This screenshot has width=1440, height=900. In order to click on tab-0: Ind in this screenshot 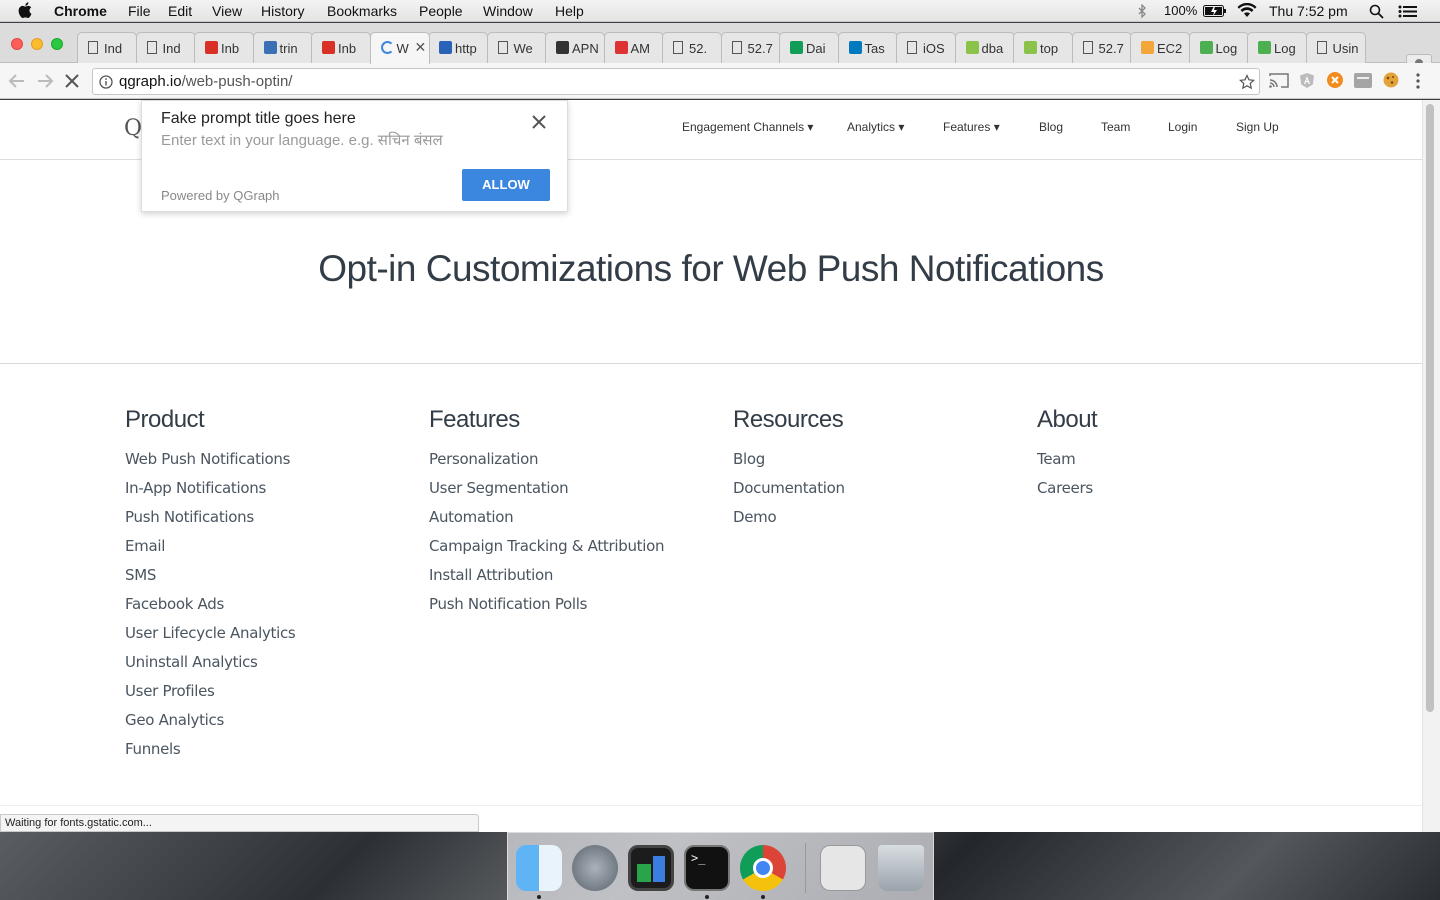, I will do `click(107, 47)`.